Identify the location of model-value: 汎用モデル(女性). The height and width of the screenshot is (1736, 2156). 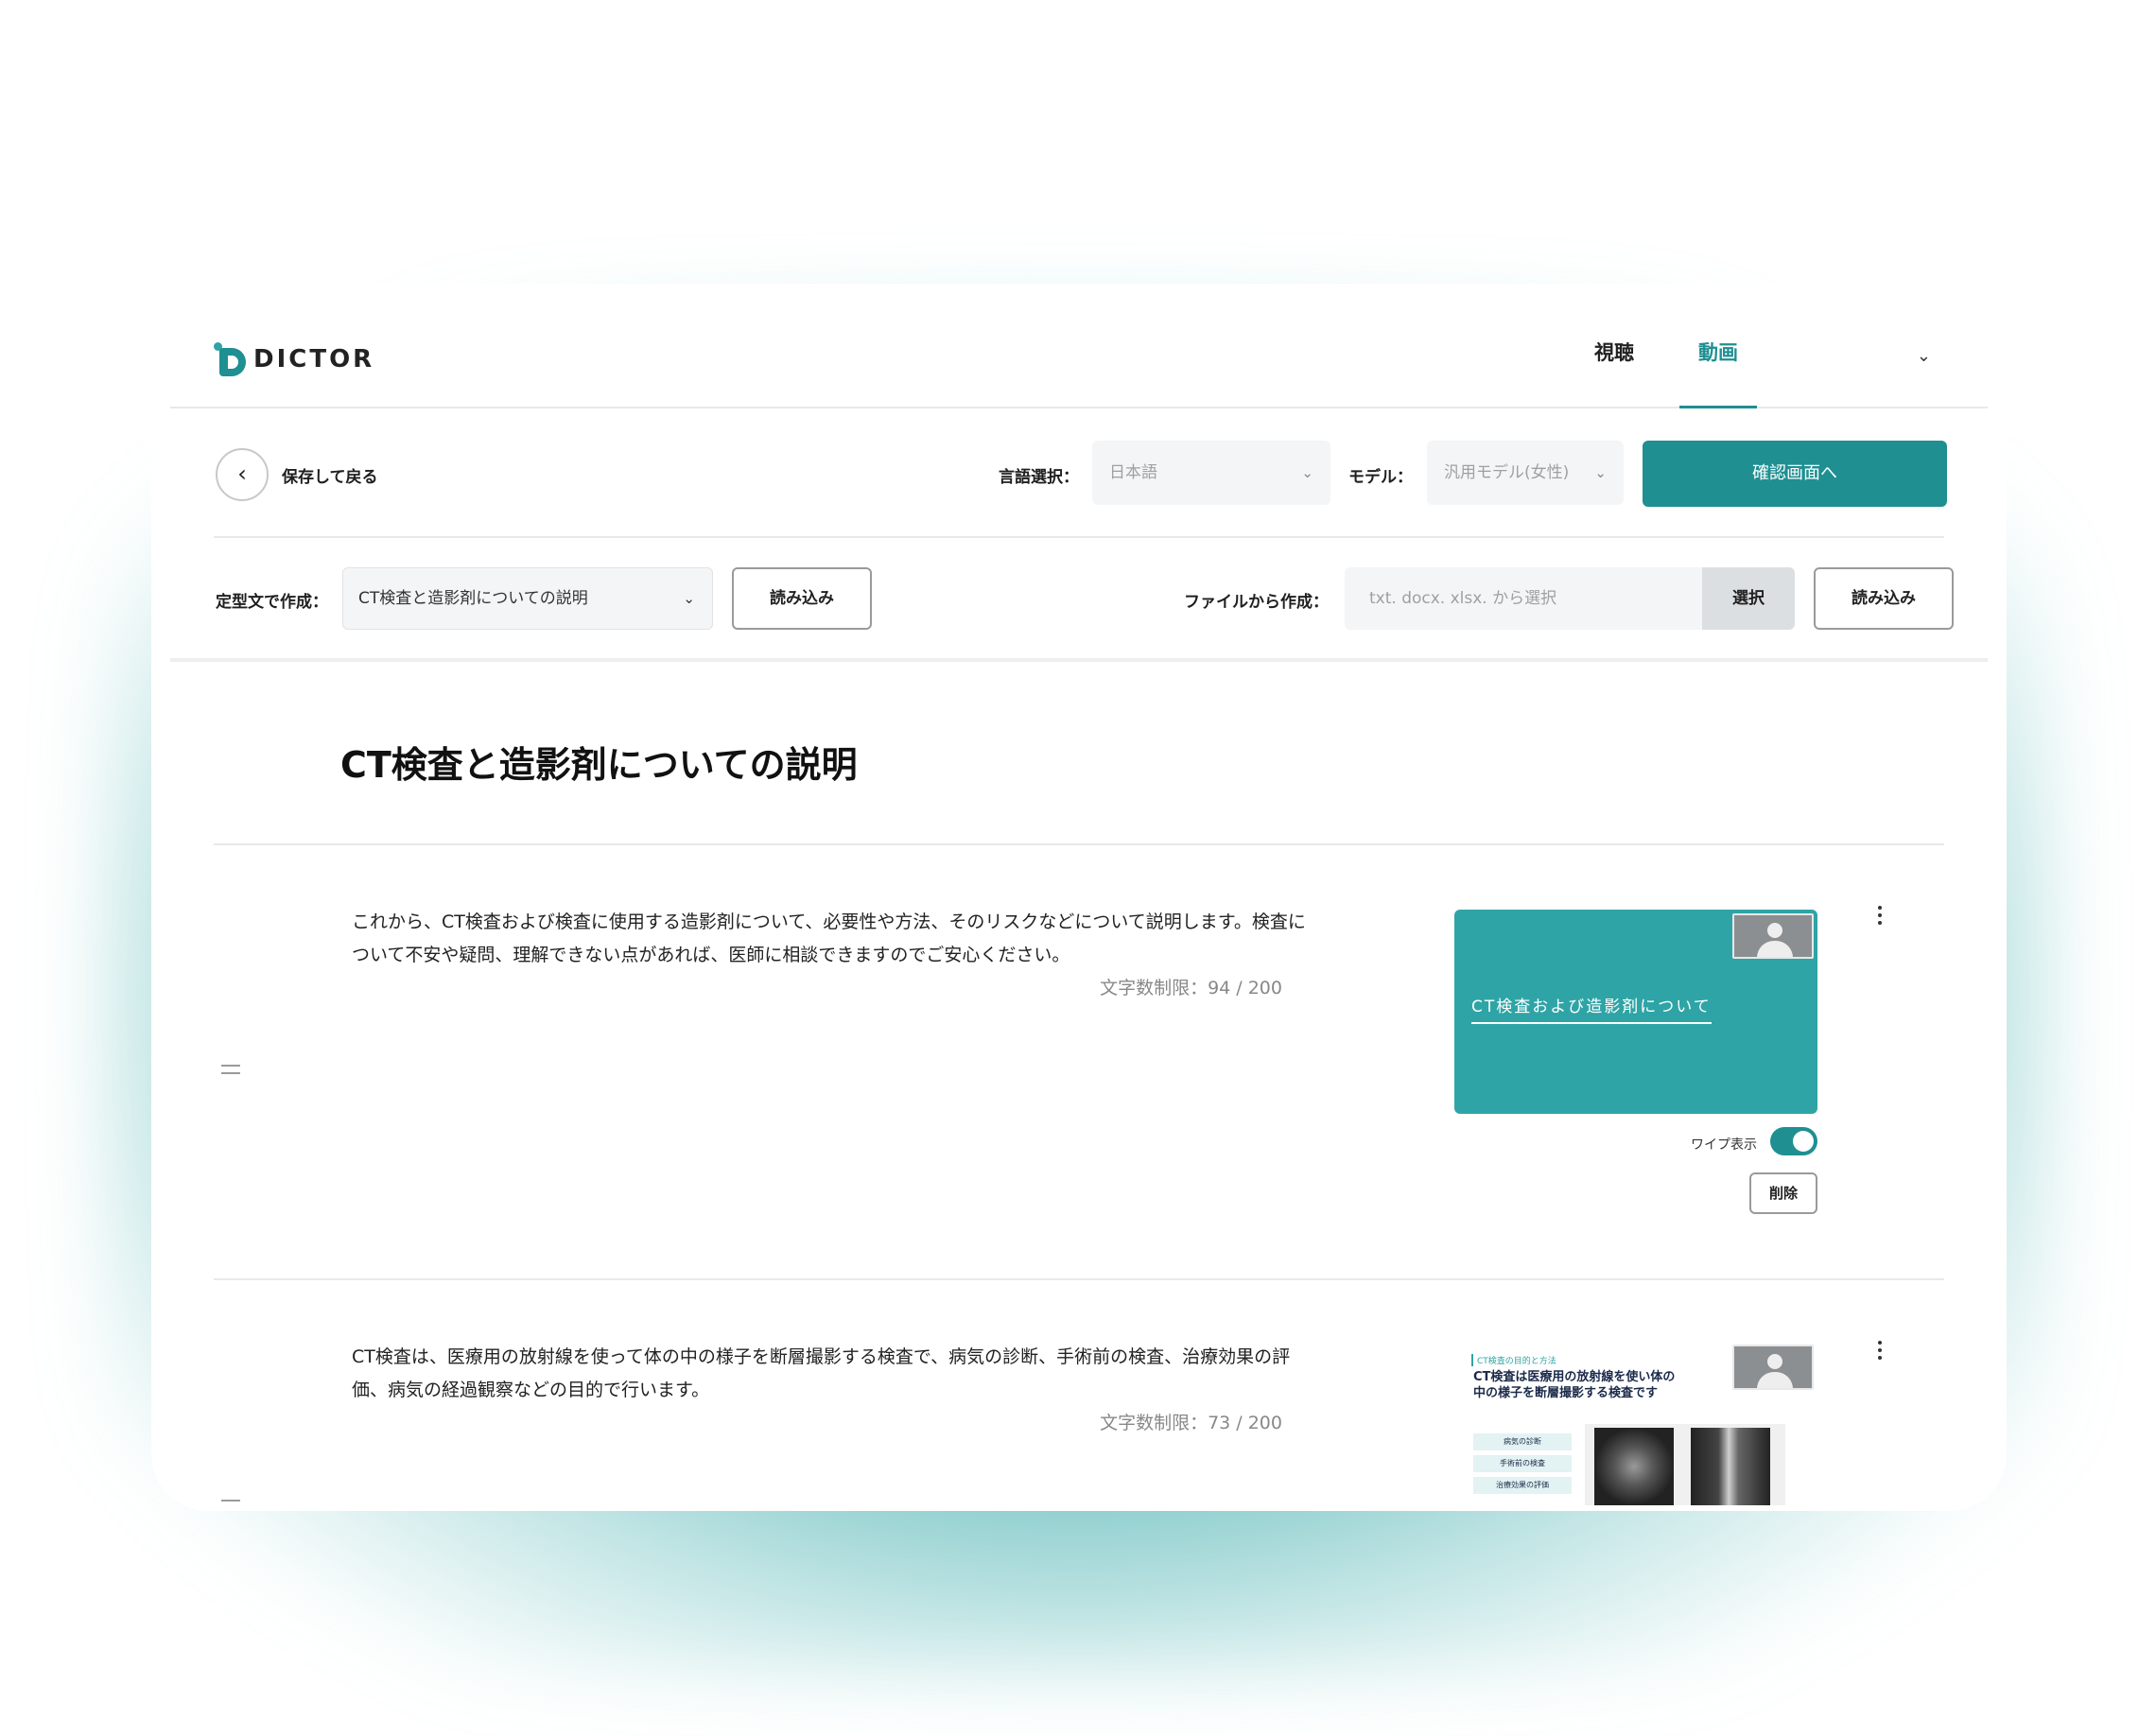
(1507, 472).